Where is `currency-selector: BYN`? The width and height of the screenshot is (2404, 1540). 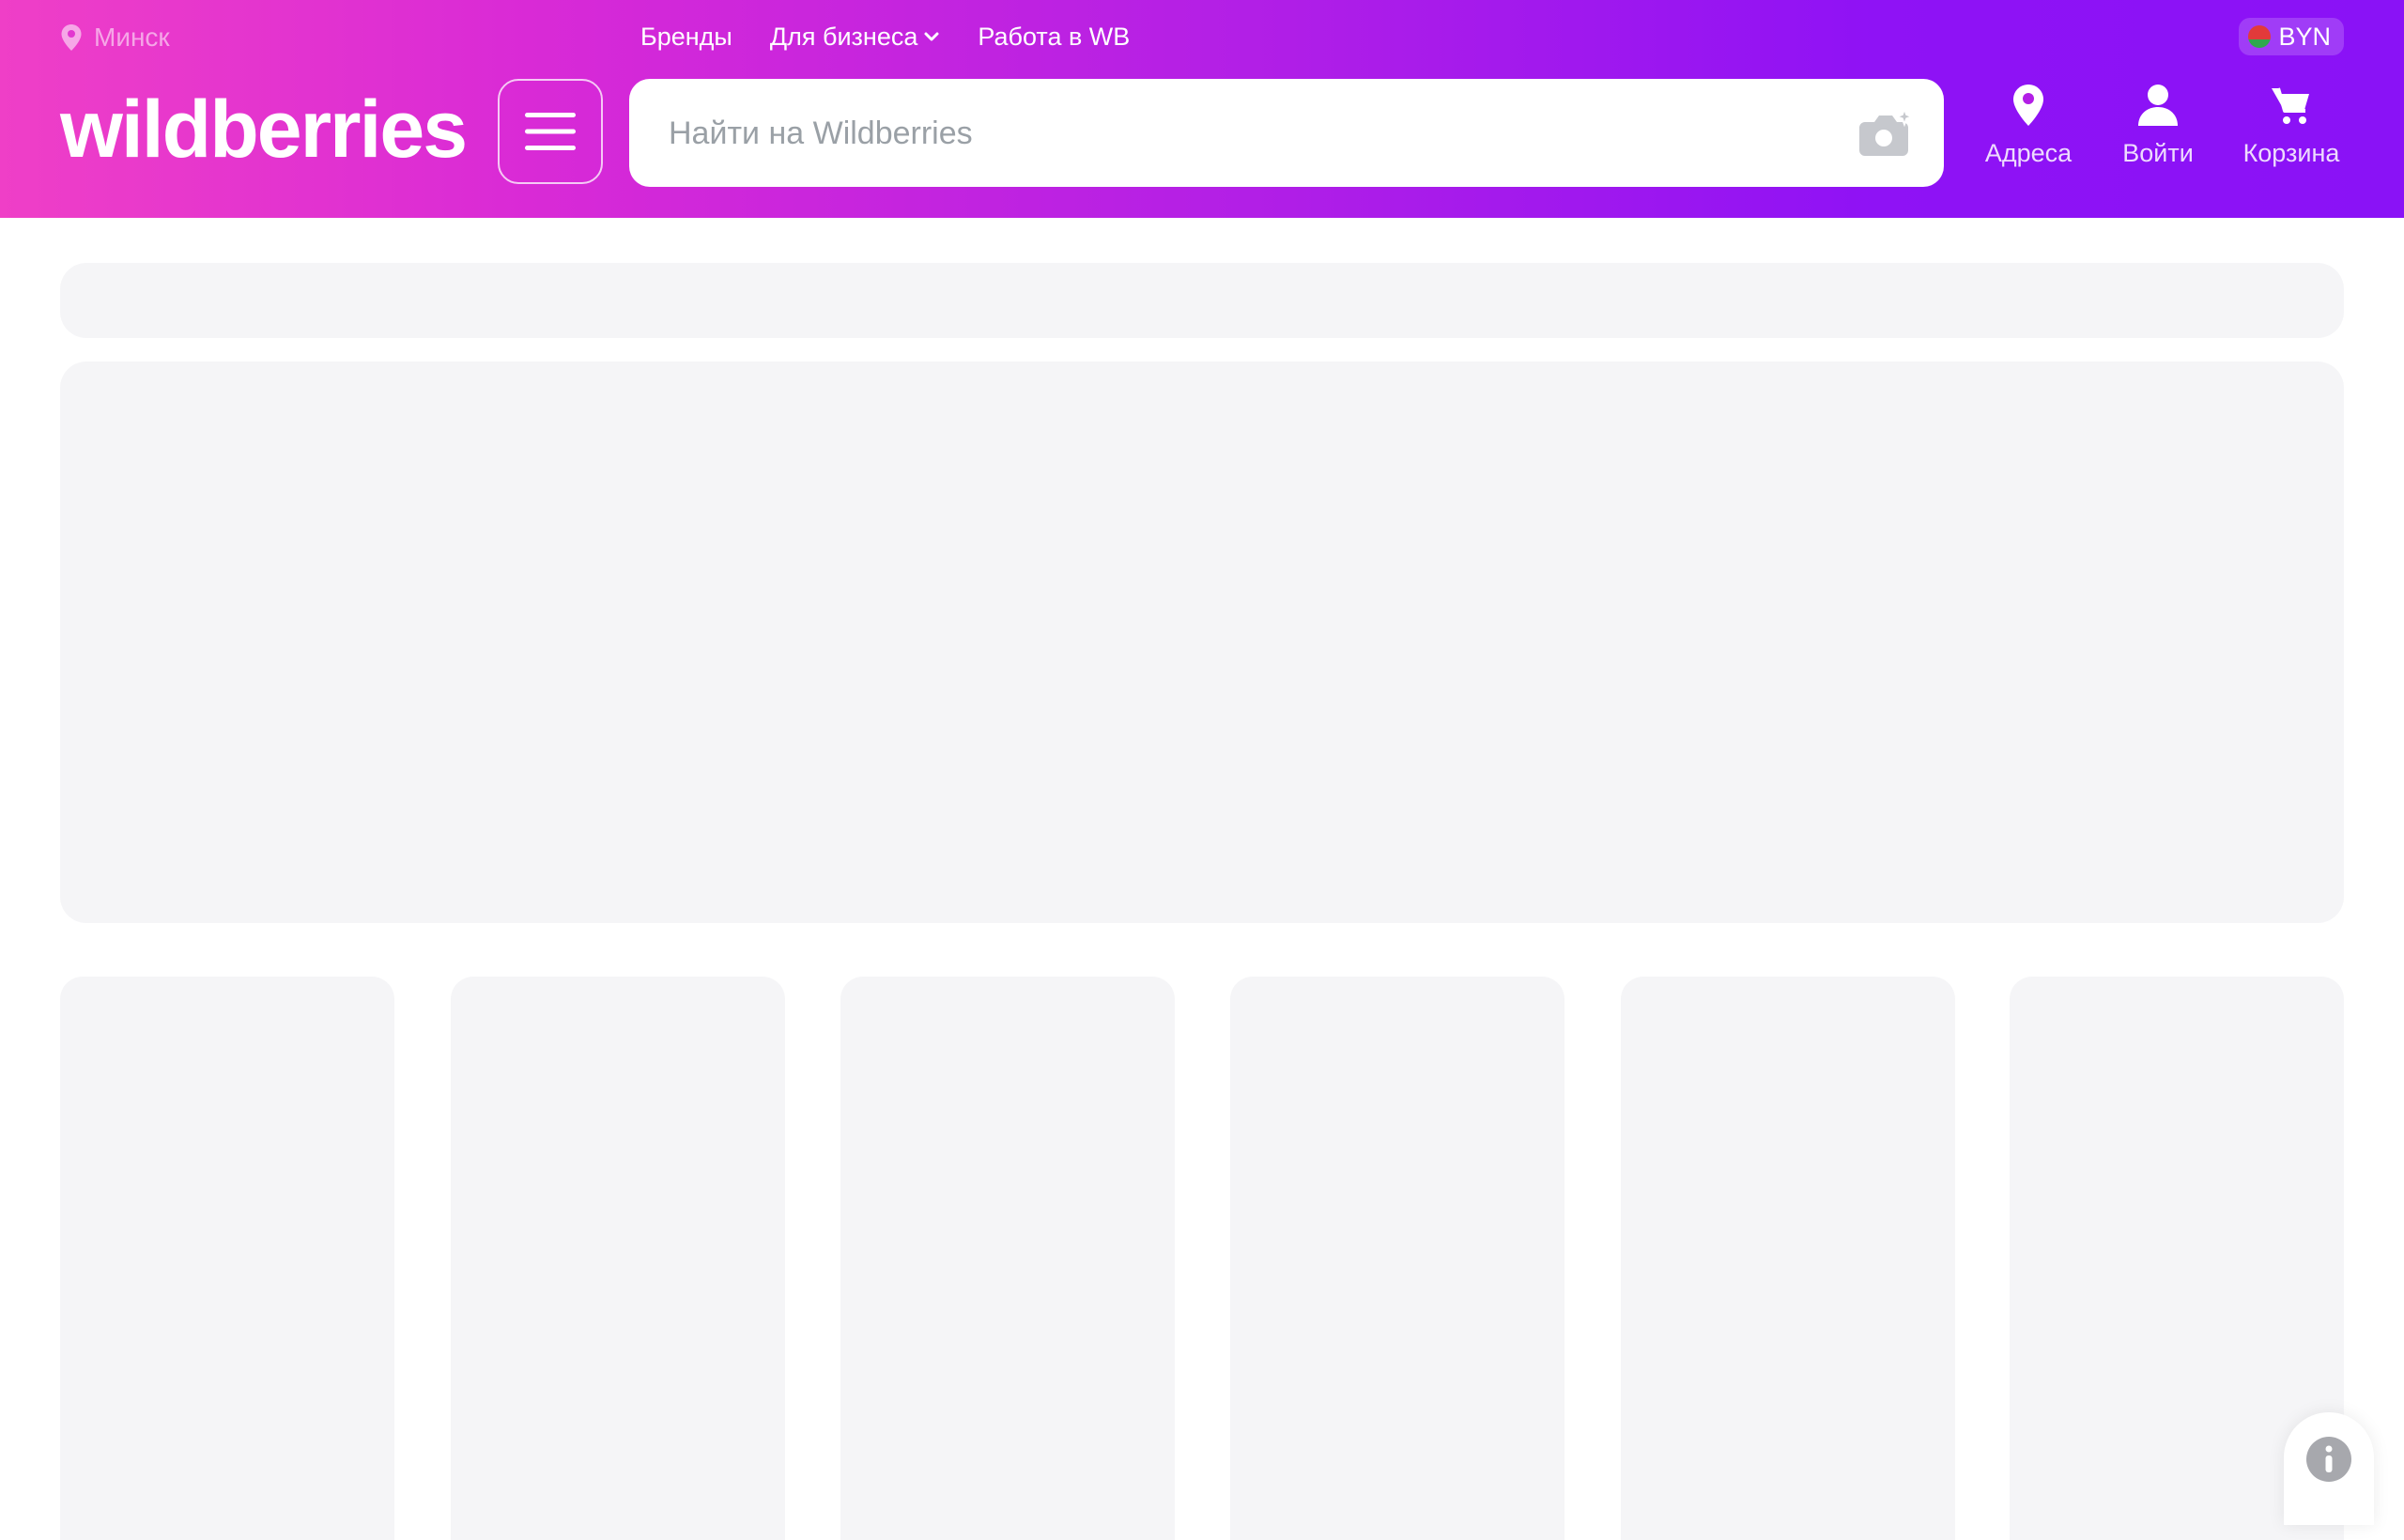 currency-selector: BYN is located at coordinates (2291, 36).